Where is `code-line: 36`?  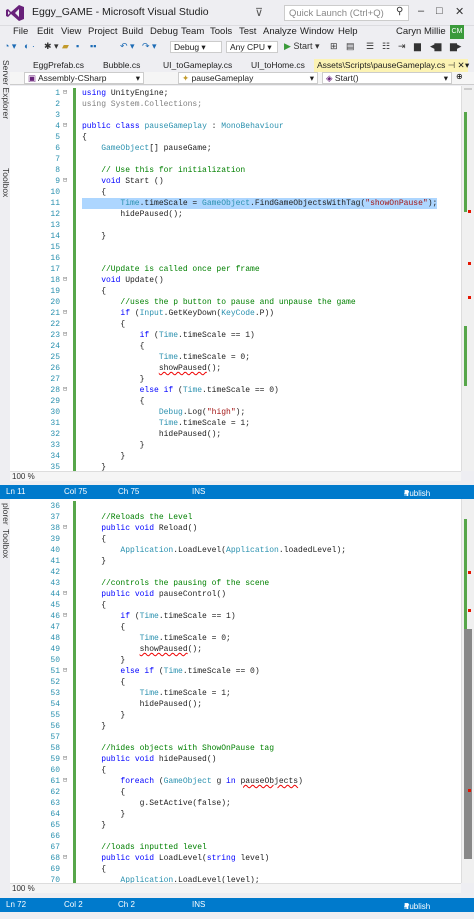 code-line: 36 is located at coordinates (235, 506).